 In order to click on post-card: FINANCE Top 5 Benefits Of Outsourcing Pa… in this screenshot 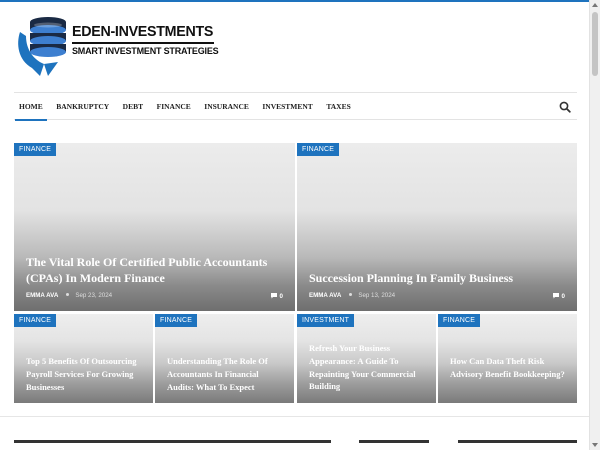, I will do `click(83, 358)`.